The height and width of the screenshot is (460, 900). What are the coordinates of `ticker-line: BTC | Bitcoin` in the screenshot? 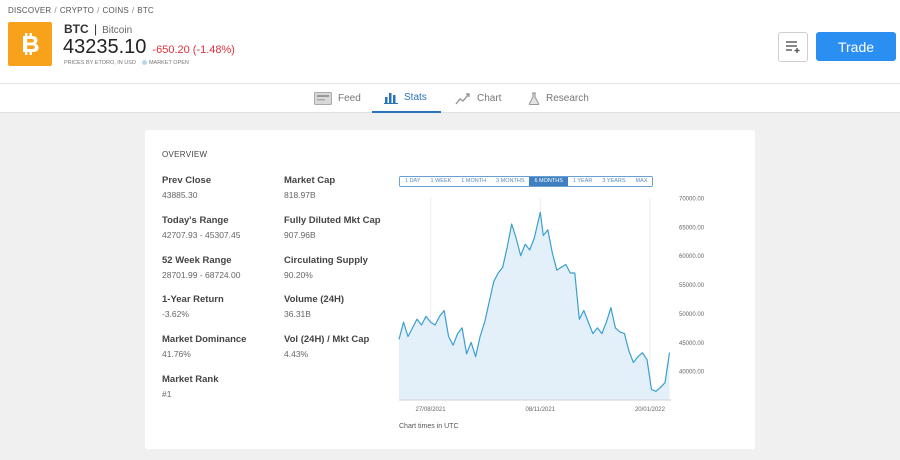 It's located at (98, 29).